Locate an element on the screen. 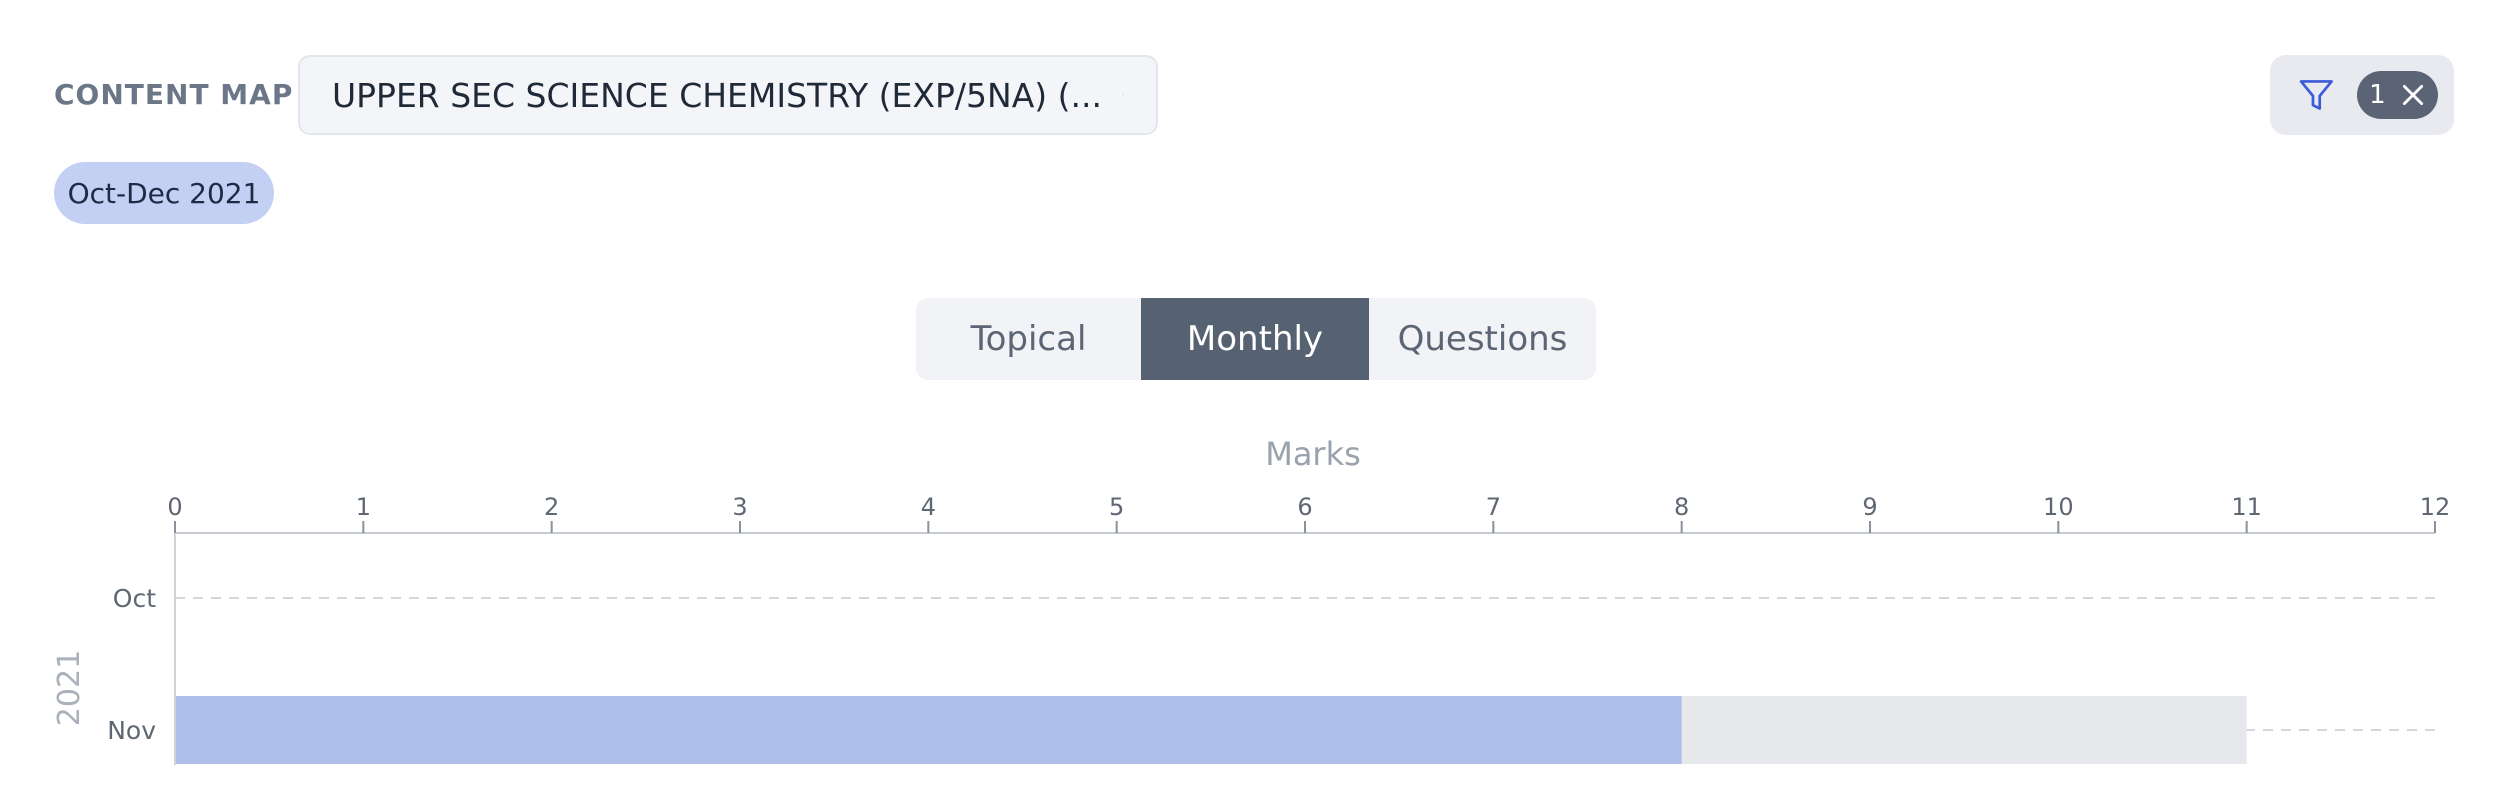  x-tick-label: 0 is located at coordinates (174, 507).